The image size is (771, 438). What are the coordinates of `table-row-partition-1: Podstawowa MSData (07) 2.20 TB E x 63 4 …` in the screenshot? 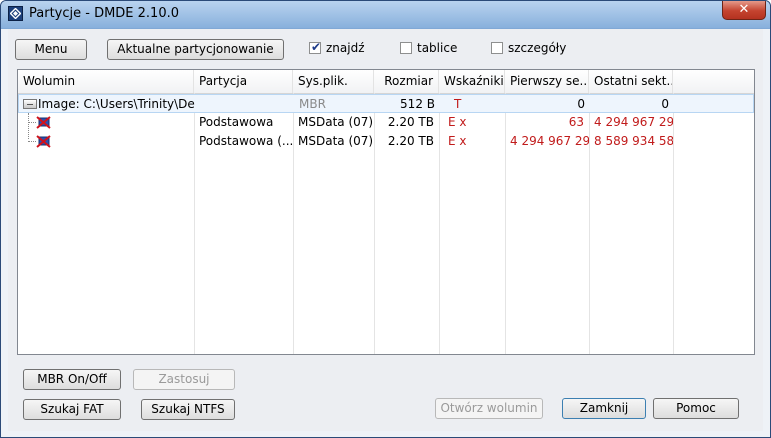 It's located at (386, 122).